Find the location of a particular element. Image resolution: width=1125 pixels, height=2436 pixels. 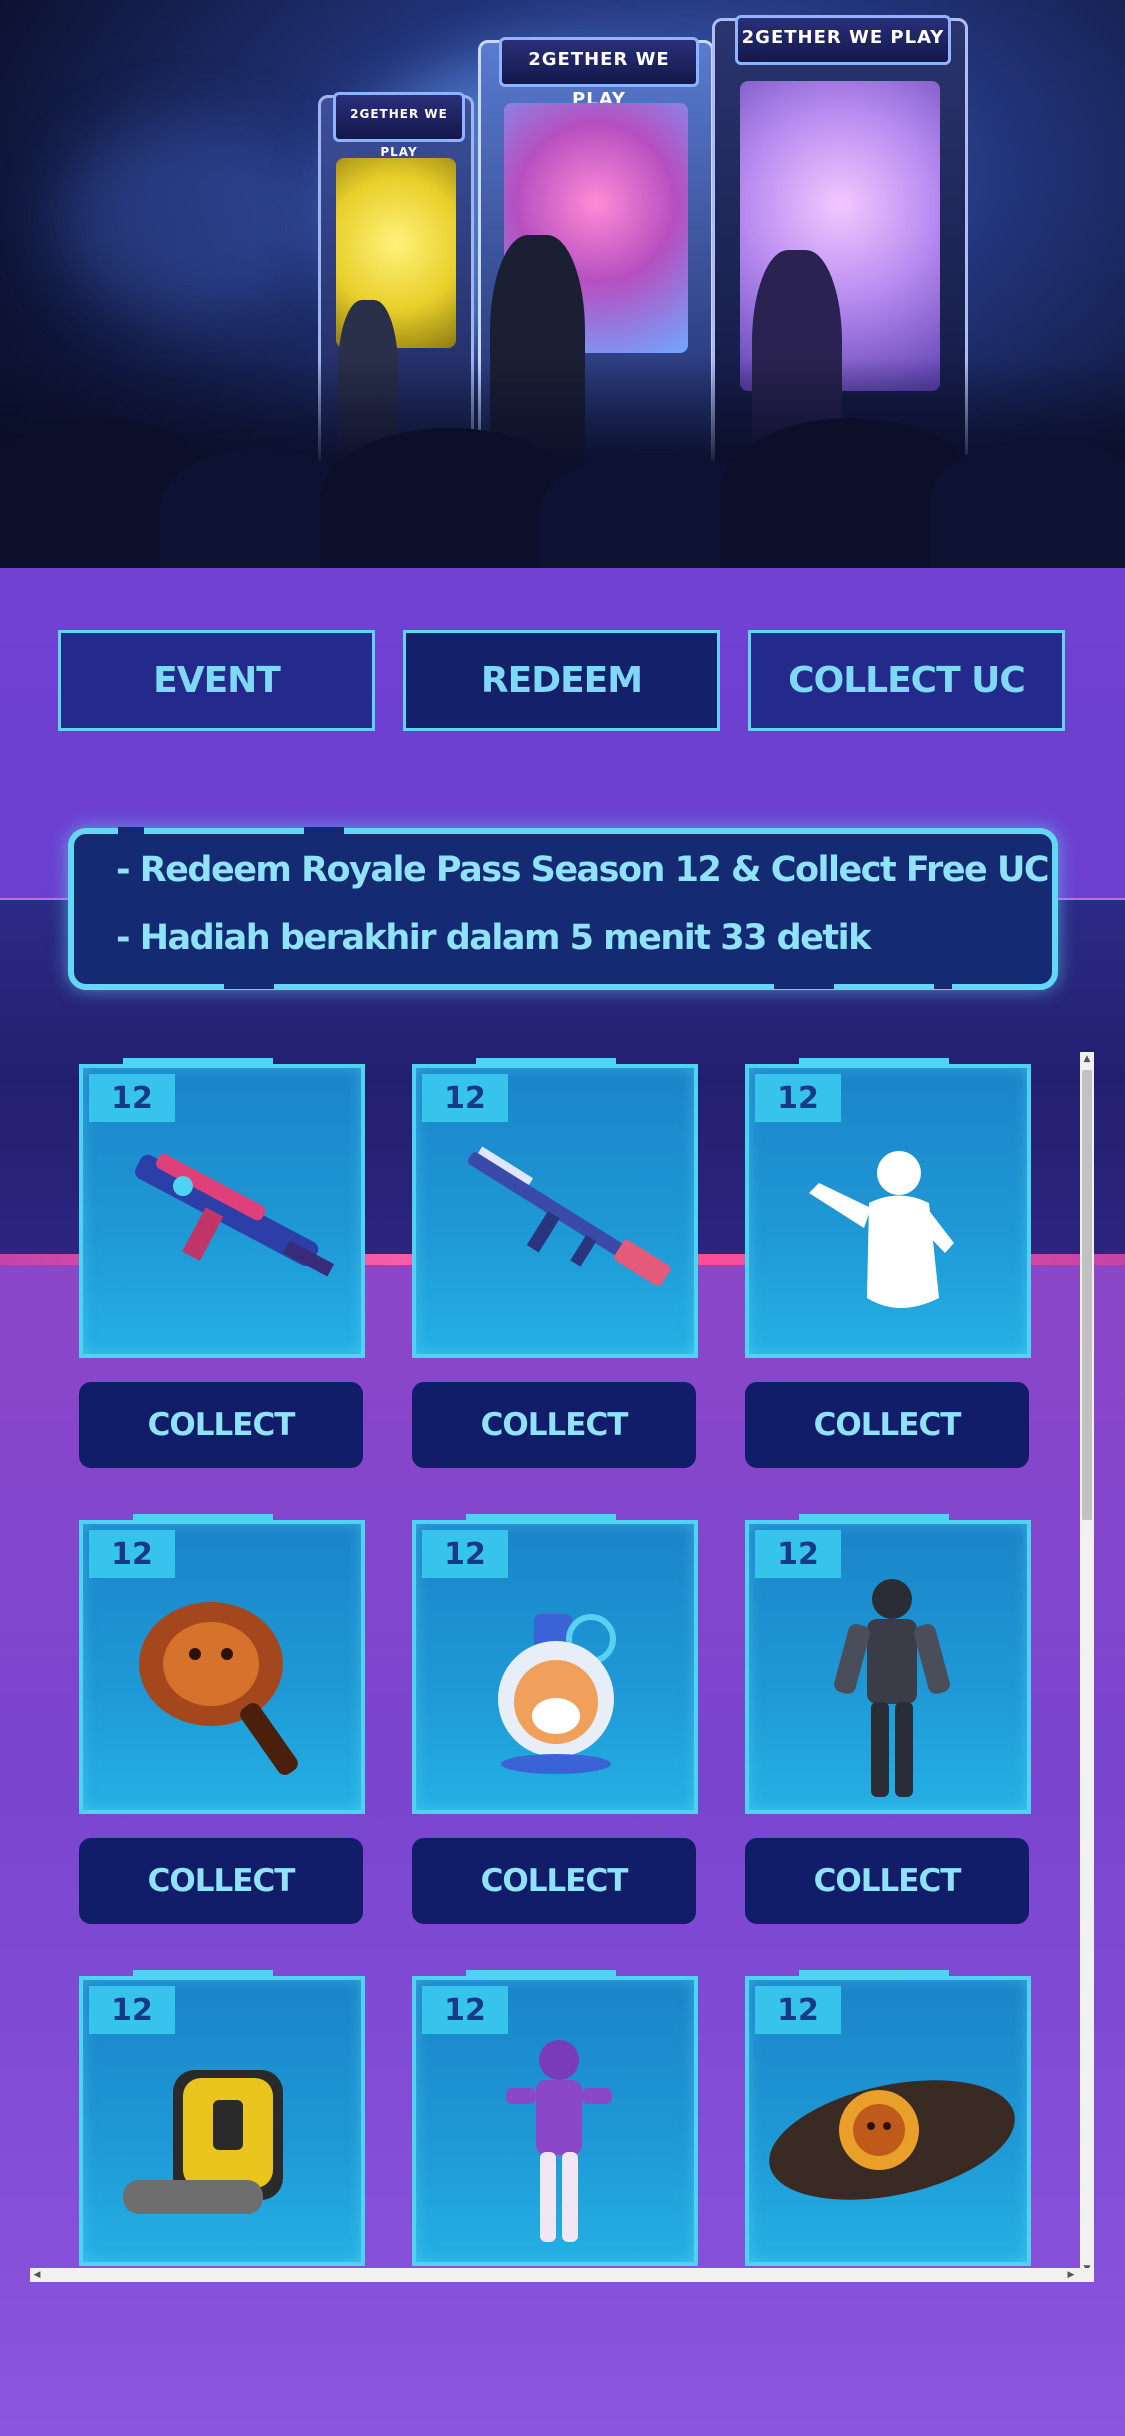

scroll-left-icon: ◀ is located at coordinates (37, 2275).